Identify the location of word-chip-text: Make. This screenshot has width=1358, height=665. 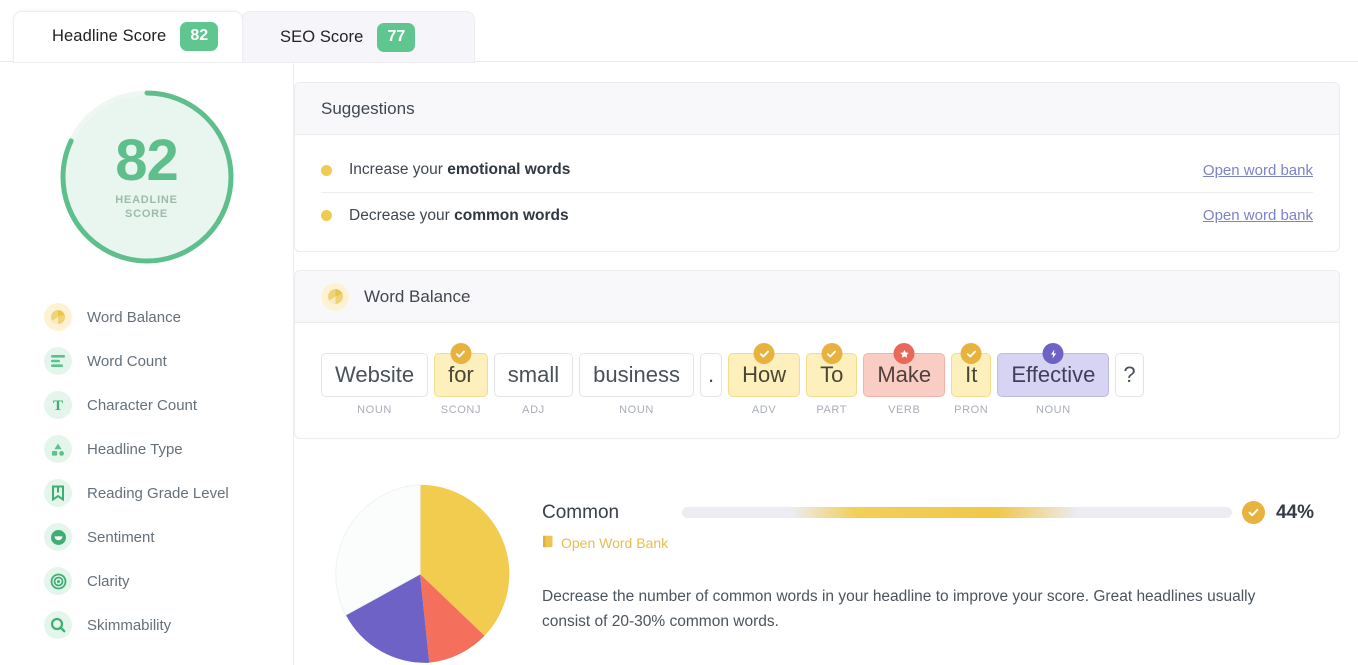
(904, 374).